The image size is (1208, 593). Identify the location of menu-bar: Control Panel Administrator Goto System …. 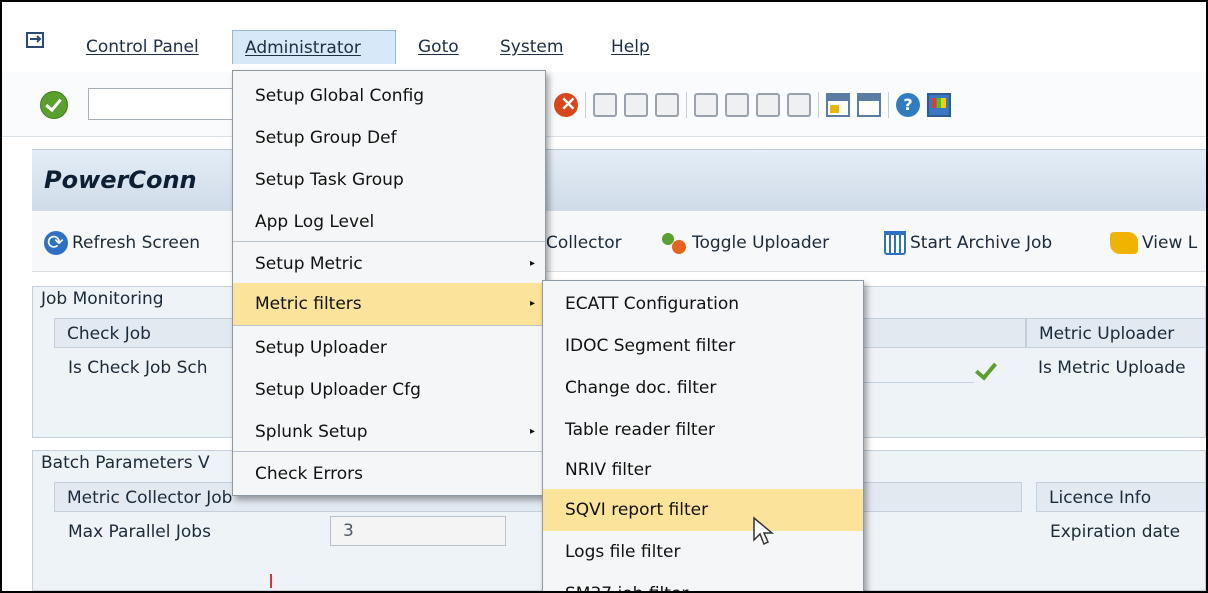
(604, 37).